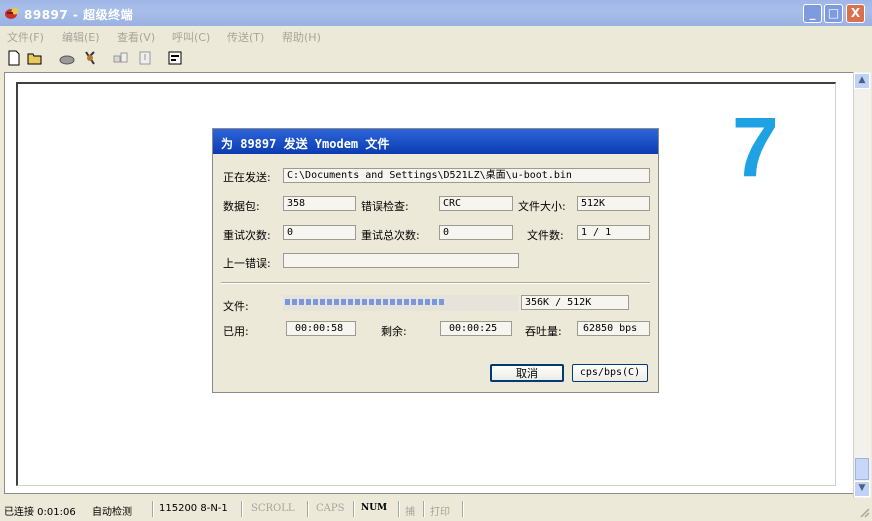 This screenshot has height=521, width=872. What do you see at coordinates (862, 81) in the screenshot?
I see `scroll-up-icon: ▲` at bounding box center [862, 81].